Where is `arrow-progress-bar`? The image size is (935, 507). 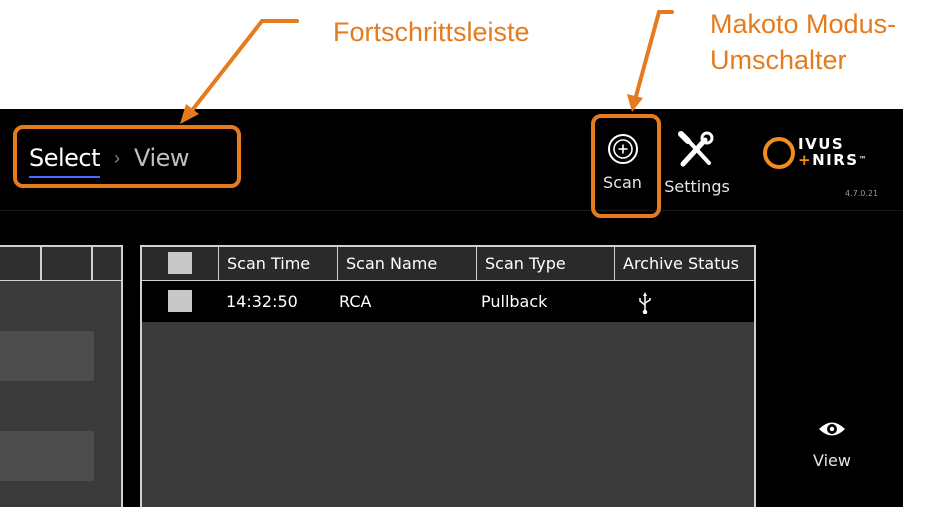
arrow-progress-bar is located at coordinates (243, 67).